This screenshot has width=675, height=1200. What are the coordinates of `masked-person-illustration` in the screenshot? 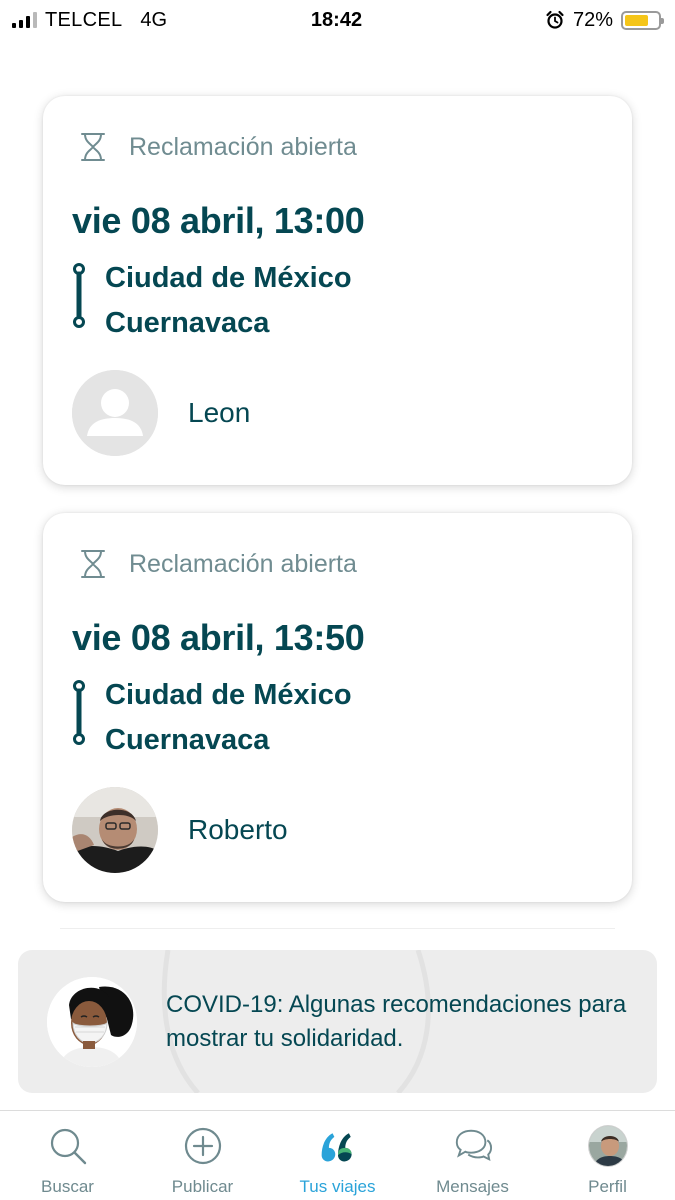 It's located at (92, 1022).